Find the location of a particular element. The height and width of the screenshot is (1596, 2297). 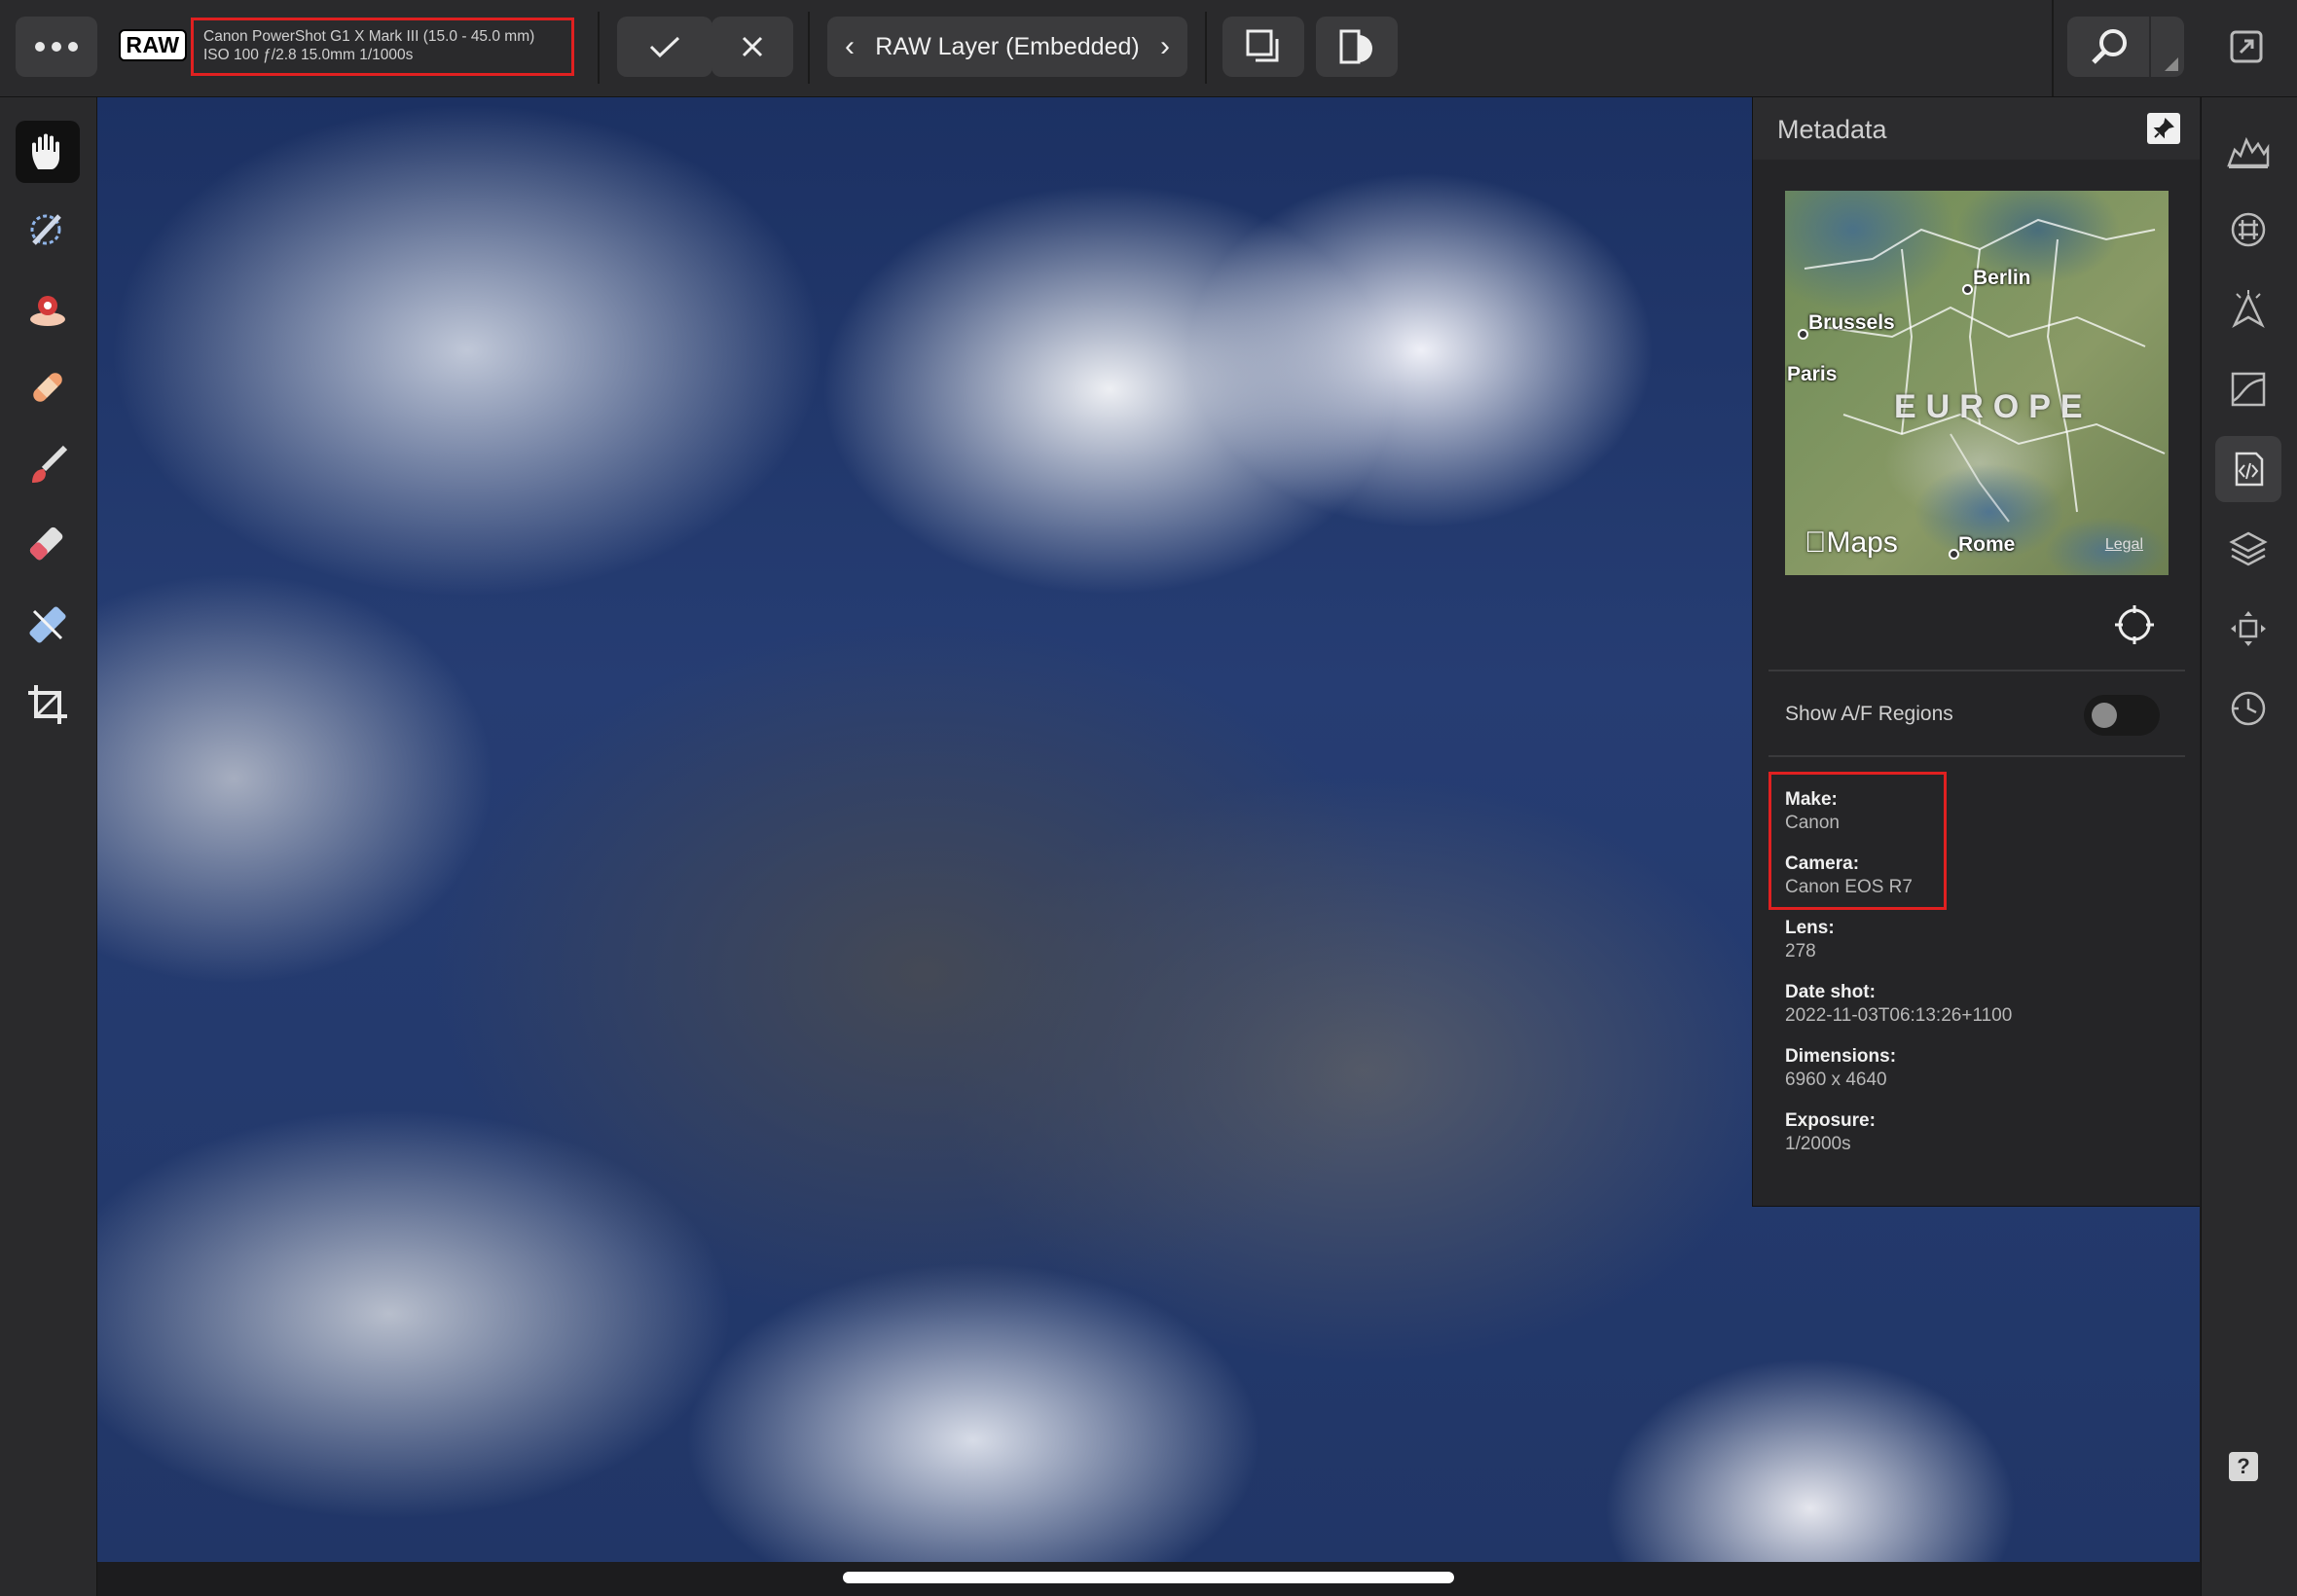

history-icon is located at coordinates (2248, 709).